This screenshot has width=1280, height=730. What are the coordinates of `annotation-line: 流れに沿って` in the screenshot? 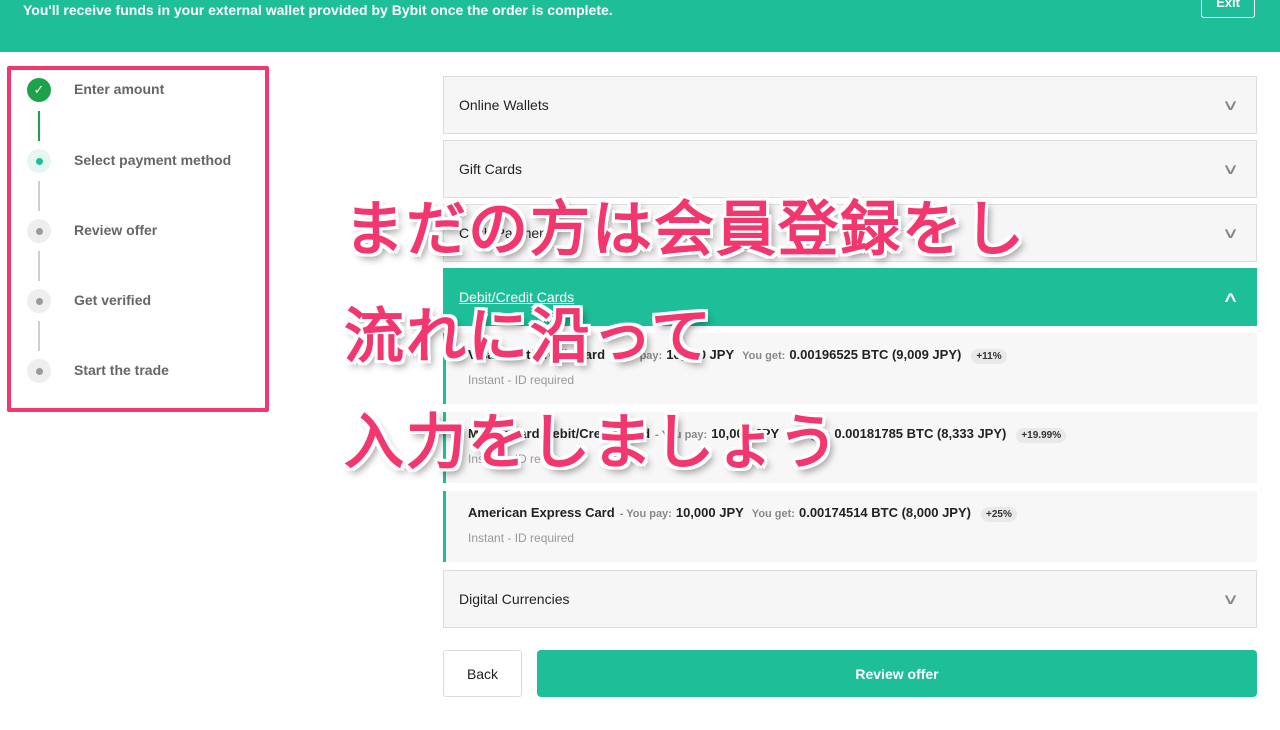 It's located at (528, 336).